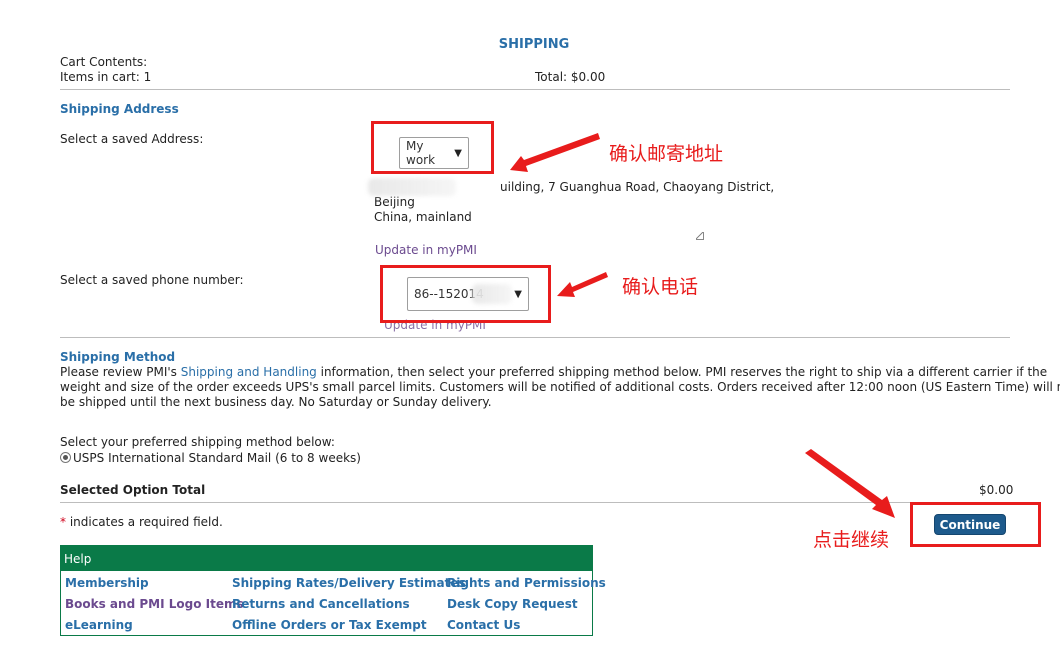  Describe the element at coordinates (326, 558) in the screenshot. I see `help-heading: Help` at that location.